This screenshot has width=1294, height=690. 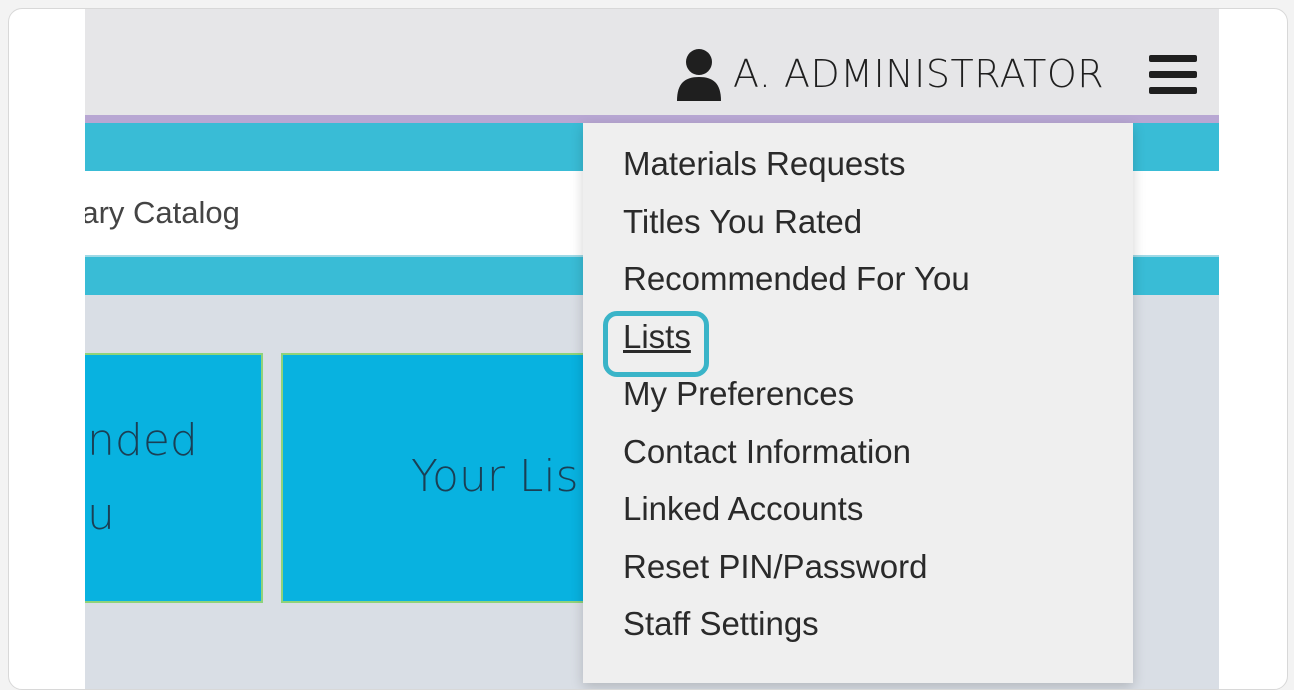 I want to click on menu-item-my-preferences: My Preferences, so click(x=738, y=394).